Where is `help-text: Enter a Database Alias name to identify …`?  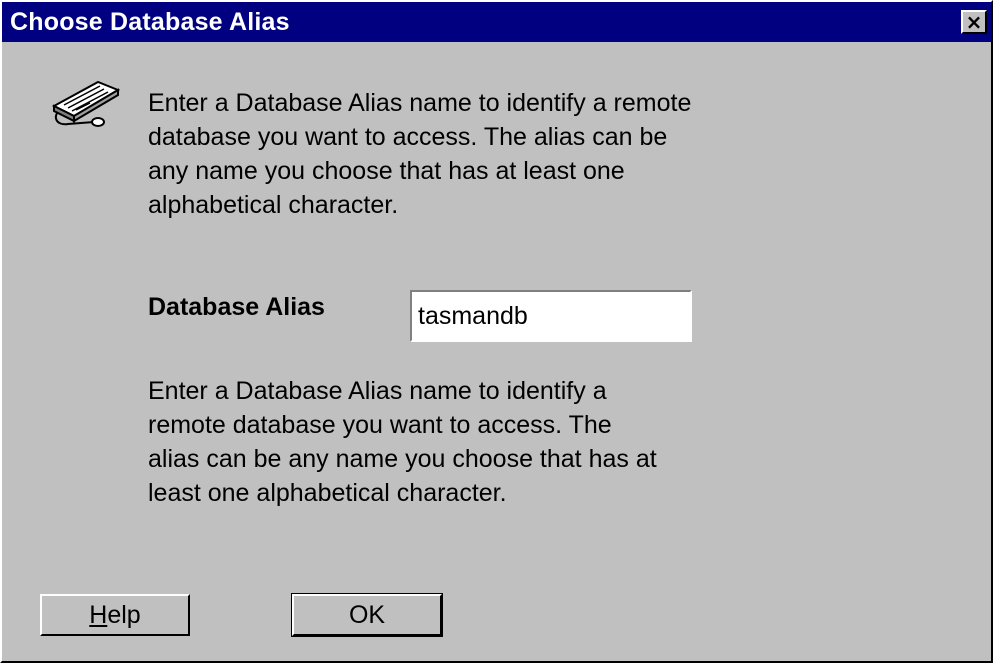 help-text: Enter a Database Alias name to identify … is located at coordinates (433, 442).